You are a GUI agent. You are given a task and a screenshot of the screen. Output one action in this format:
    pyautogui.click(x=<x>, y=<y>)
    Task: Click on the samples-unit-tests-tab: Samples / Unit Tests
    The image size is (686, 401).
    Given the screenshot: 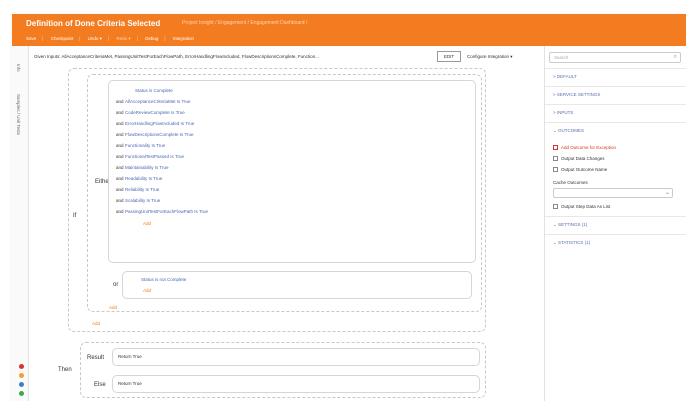 What is the action you would take?
    pyautogui.click(x=18, y=114)
    